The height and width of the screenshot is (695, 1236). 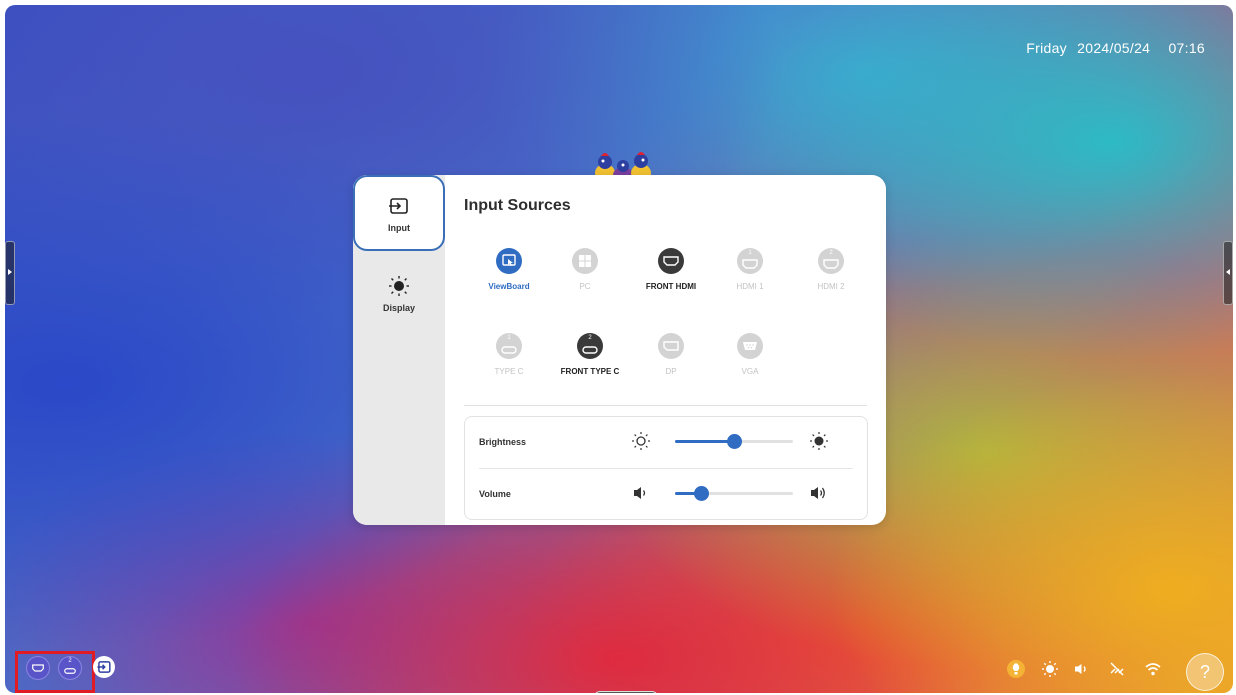 What do you see at coordinates (585, 261) in the screenshot?
I see `windows-icon` at bounding box center [585, 261].